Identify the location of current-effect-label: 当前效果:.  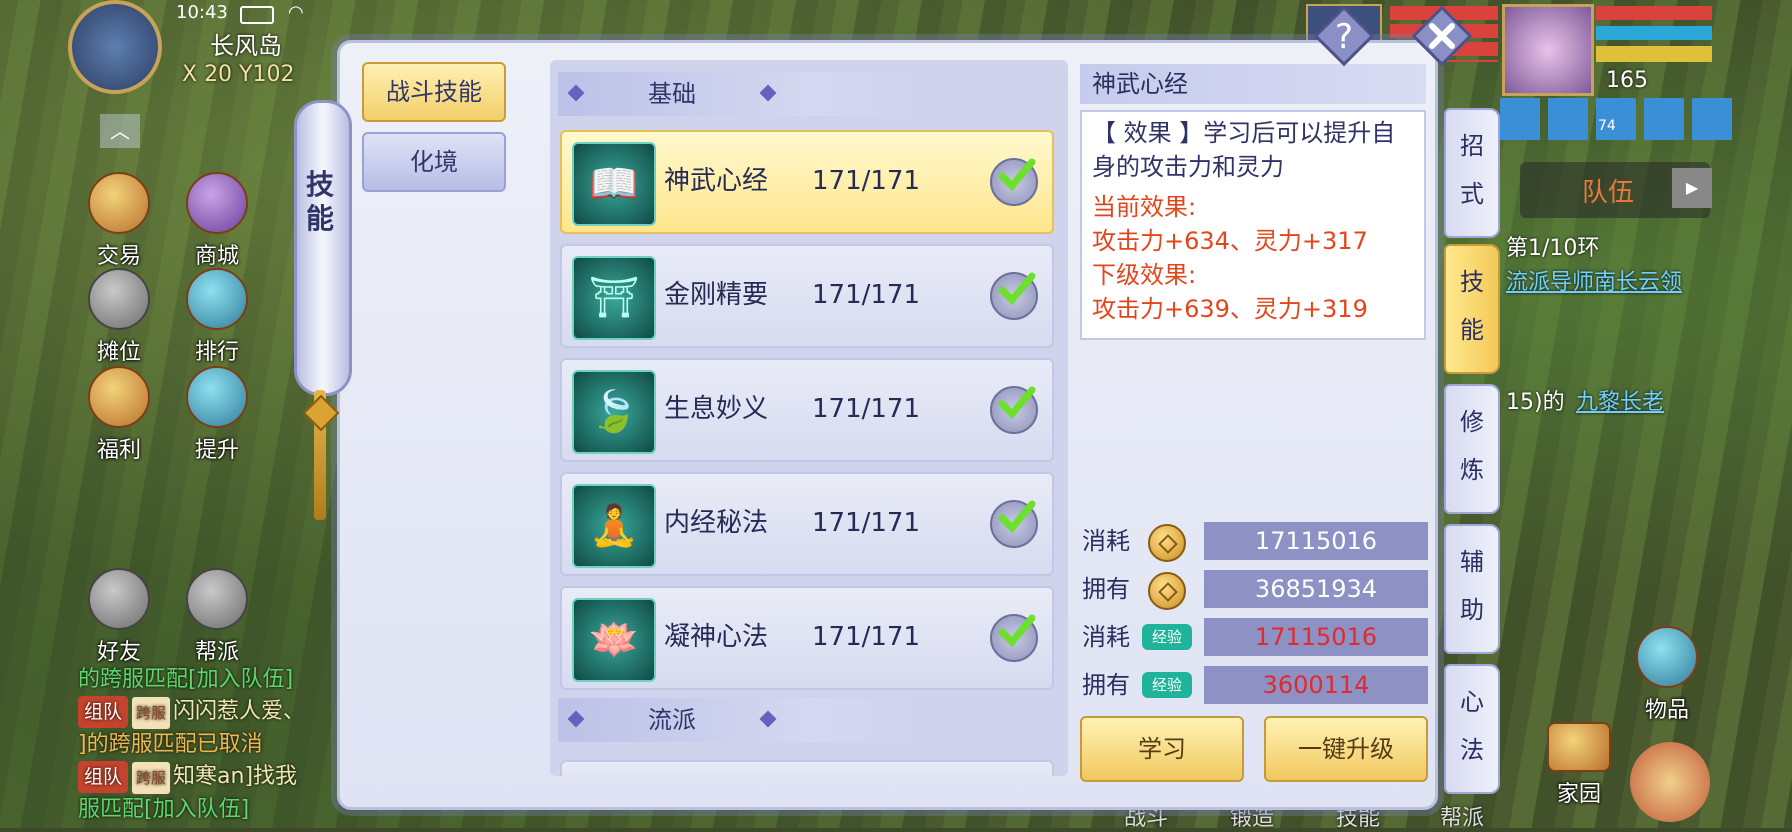
(1144, 207).